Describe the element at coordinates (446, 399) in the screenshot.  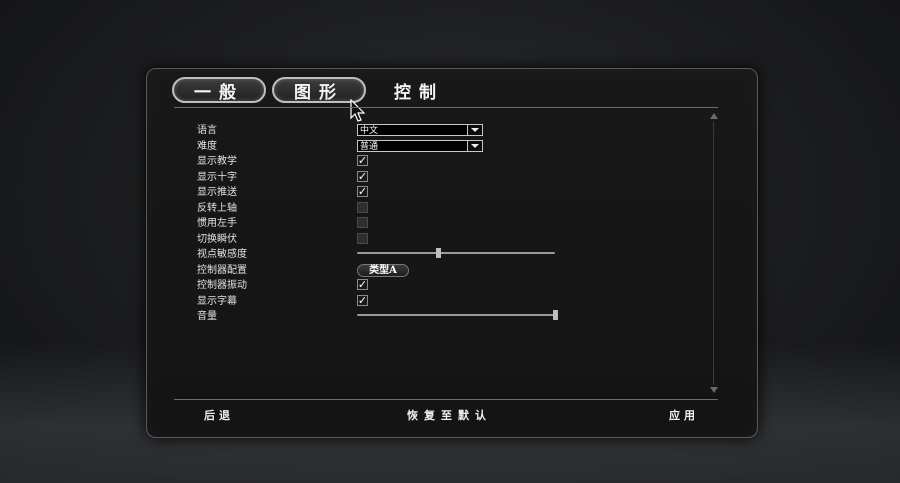
I see `footer-divider` at that location.